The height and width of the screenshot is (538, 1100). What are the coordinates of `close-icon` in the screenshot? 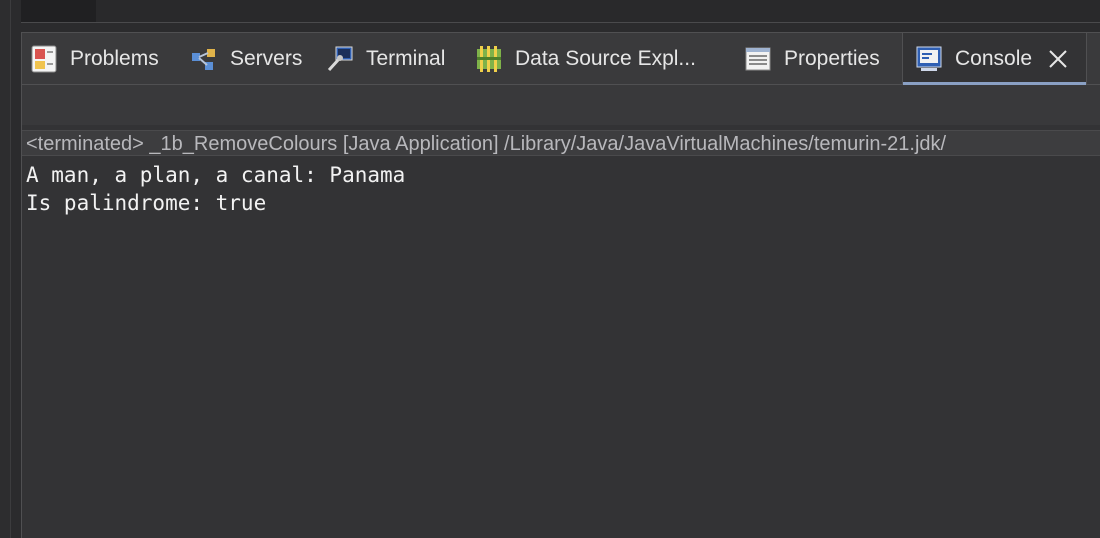 It's located at (1058, 59).